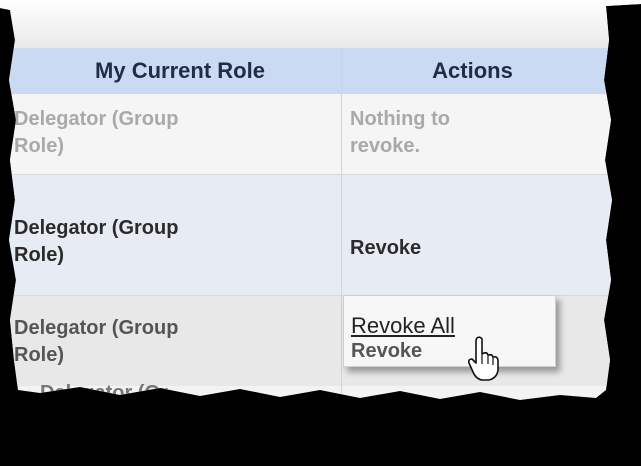  I want to click on column-divider, so click(341, 224).